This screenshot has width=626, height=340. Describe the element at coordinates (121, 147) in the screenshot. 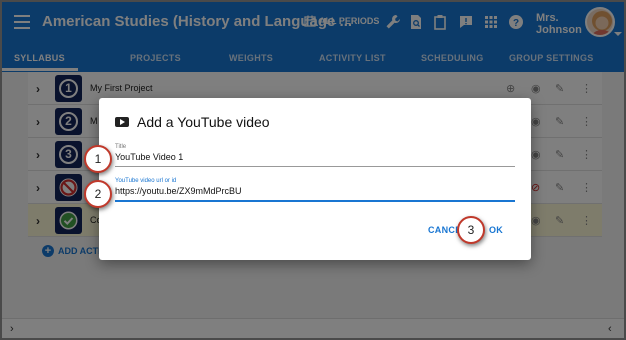

I see `title-field-label: Title` at that location.